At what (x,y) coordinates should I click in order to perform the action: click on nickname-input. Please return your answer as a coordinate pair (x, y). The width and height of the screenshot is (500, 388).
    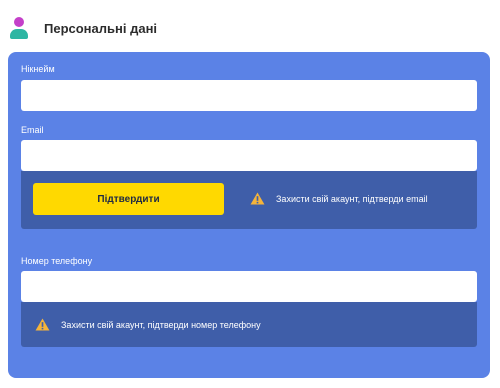
    Looking at the image, I should click on (249, 95).